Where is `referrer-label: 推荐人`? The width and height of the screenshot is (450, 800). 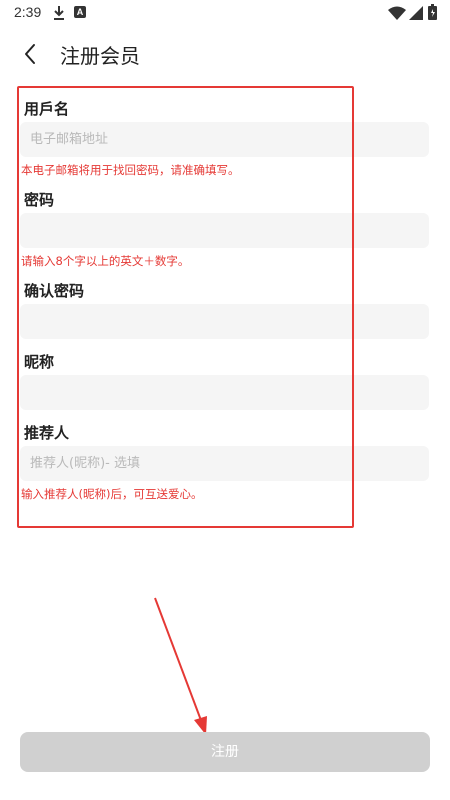
referrer-label: 推荐人 is located at coordinates (47, 433).